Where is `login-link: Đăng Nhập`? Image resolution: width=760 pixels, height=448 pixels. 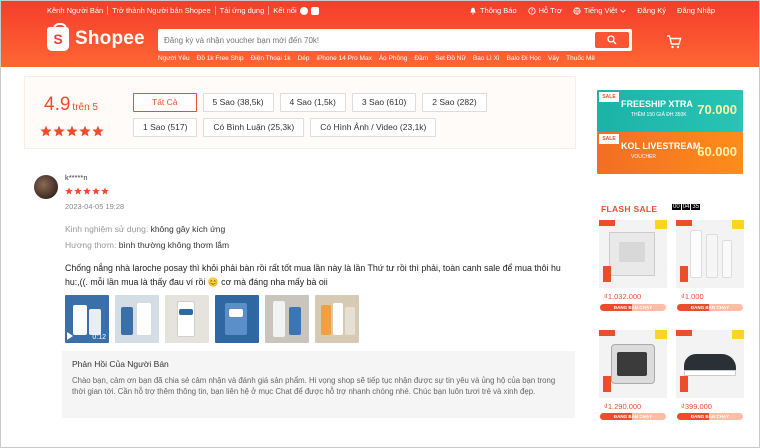 login-link: Đăng Nhập is located at coordinates (696, 10).